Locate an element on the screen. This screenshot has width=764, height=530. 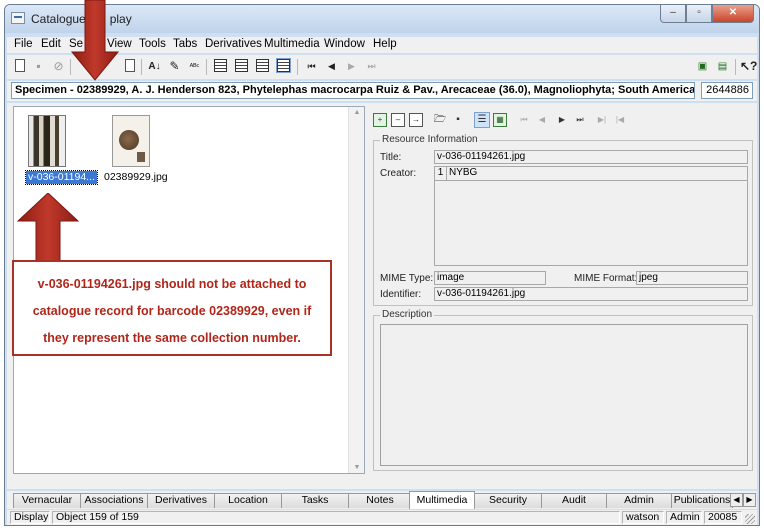
status-code: 20085 is located at coordinates (723, 517).